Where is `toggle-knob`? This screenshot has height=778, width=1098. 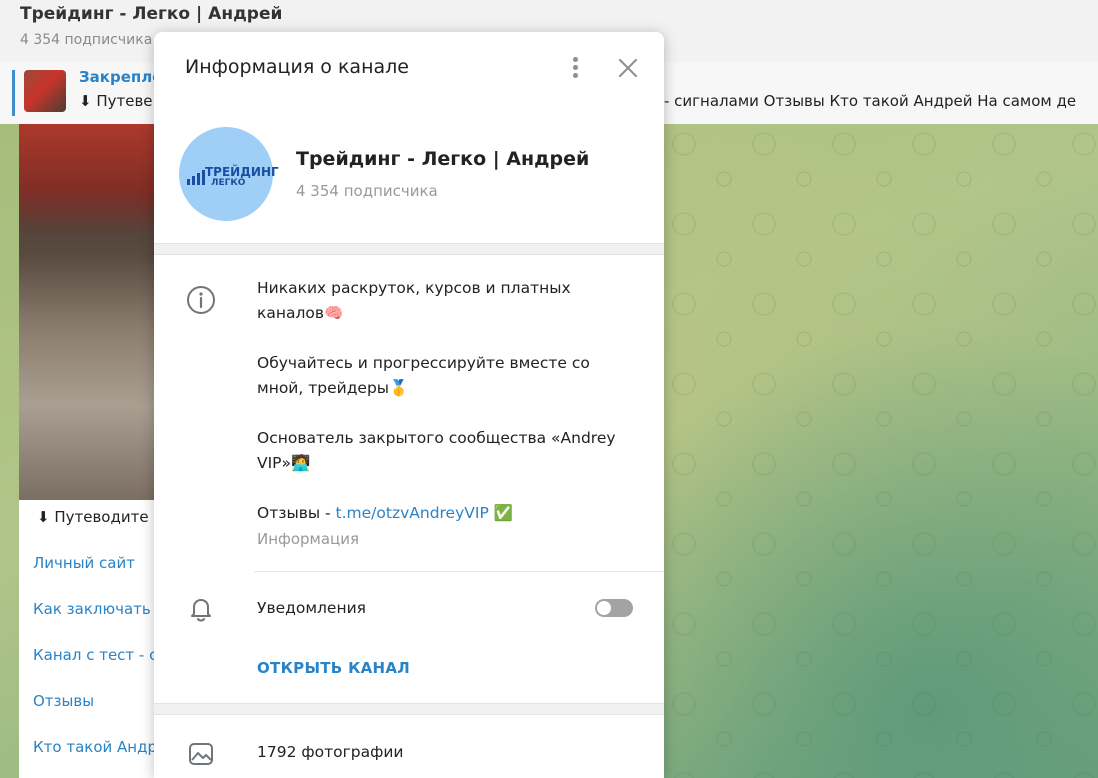
toggle-knob is located at coordinates (604, 608).